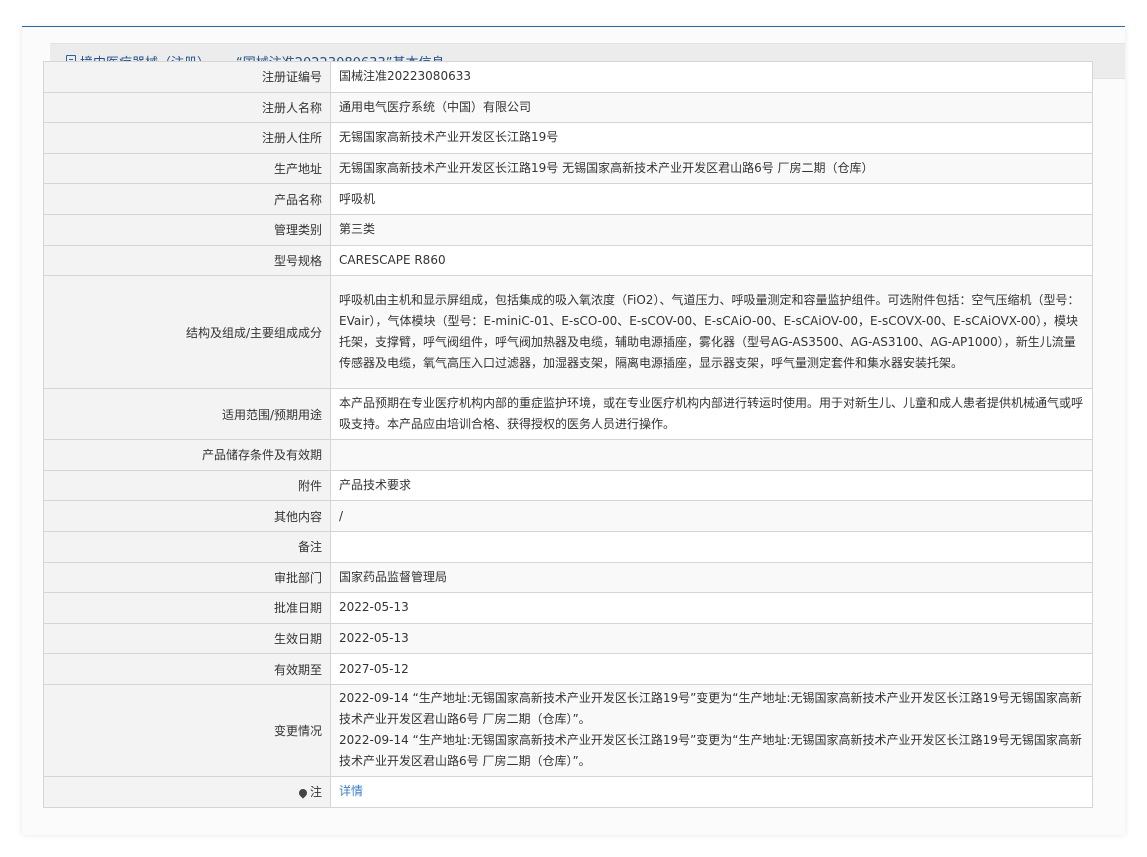  I want to click on table-row: 批准日期 2022-05-13, so click(568, 608).